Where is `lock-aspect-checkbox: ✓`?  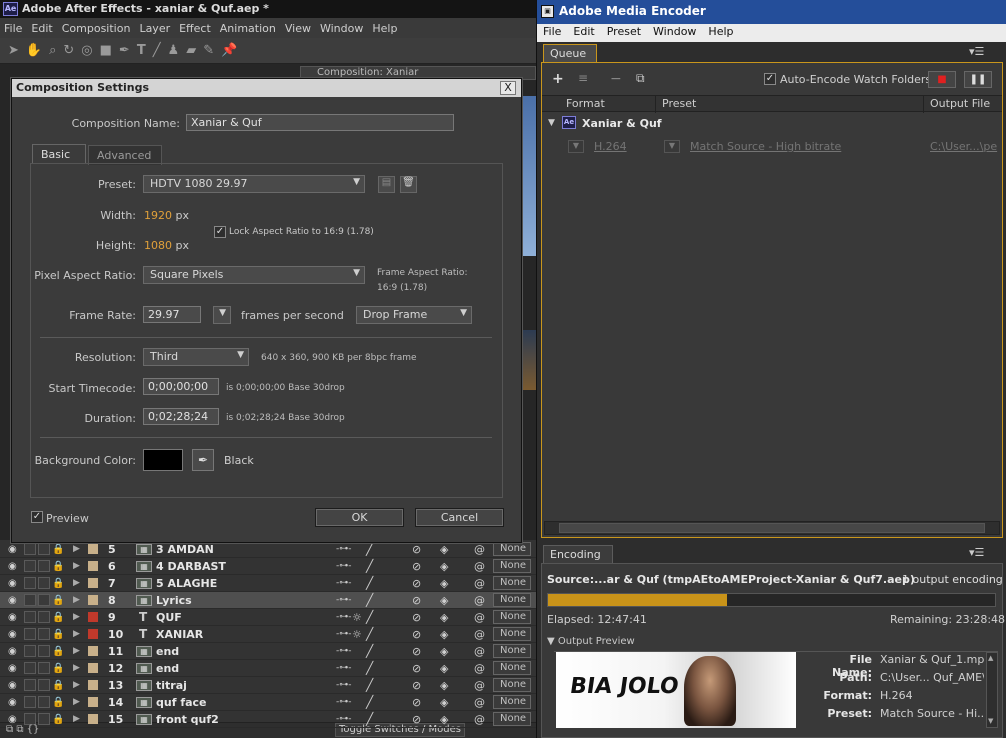 lock-aspect-checkbox: ✓ is located at coordinates (220, 232).